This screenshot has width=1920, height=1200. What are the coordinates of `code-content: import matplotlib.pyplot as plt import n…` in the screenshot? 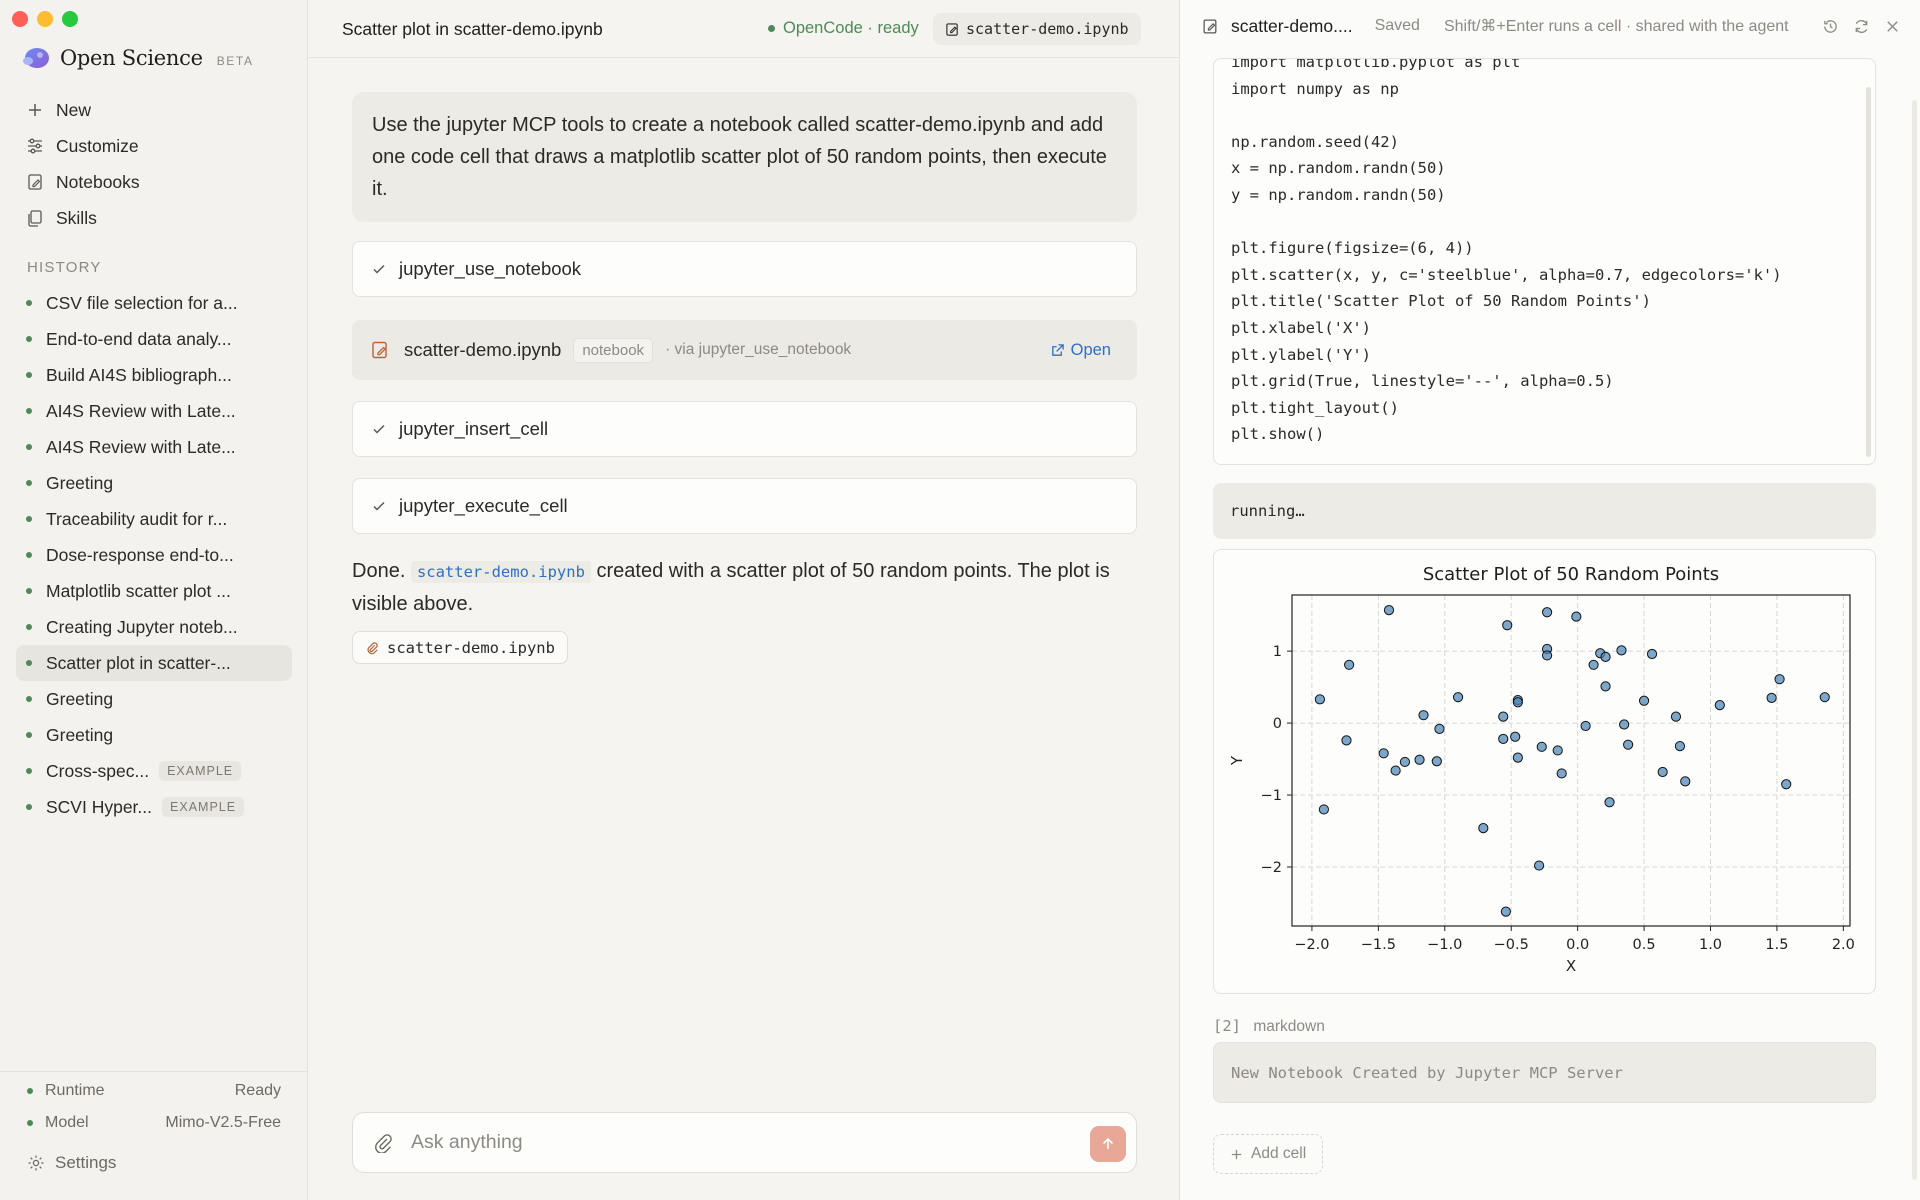 It's located at (1506, 253).